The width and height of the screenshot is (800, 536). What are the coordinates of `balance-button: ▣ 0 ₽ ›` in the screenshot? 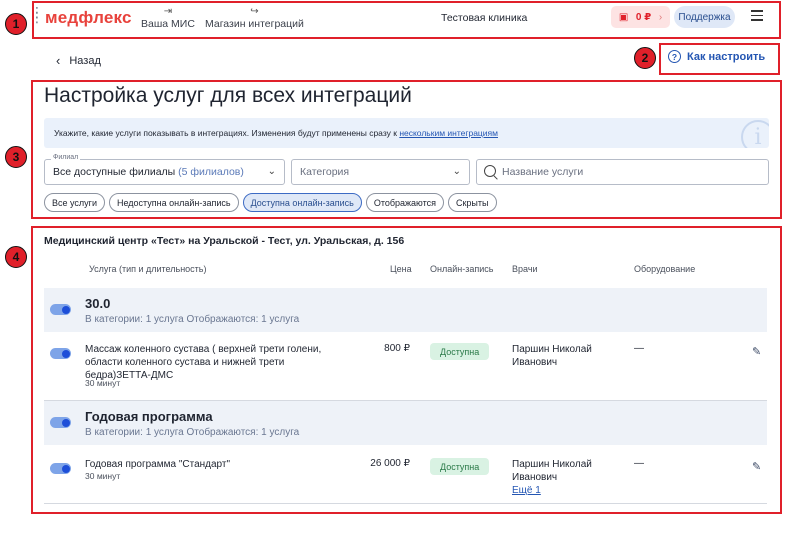 It's located at (640, 17).